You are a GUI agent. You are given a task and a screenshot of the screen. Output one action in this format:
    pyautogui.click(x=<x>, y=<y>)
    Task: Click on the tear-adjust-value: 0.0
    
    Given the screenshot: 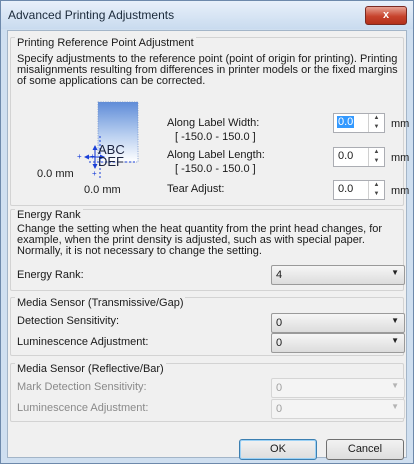 What is the action you would take?
    pyautogui.click(x=345, y=189)
    